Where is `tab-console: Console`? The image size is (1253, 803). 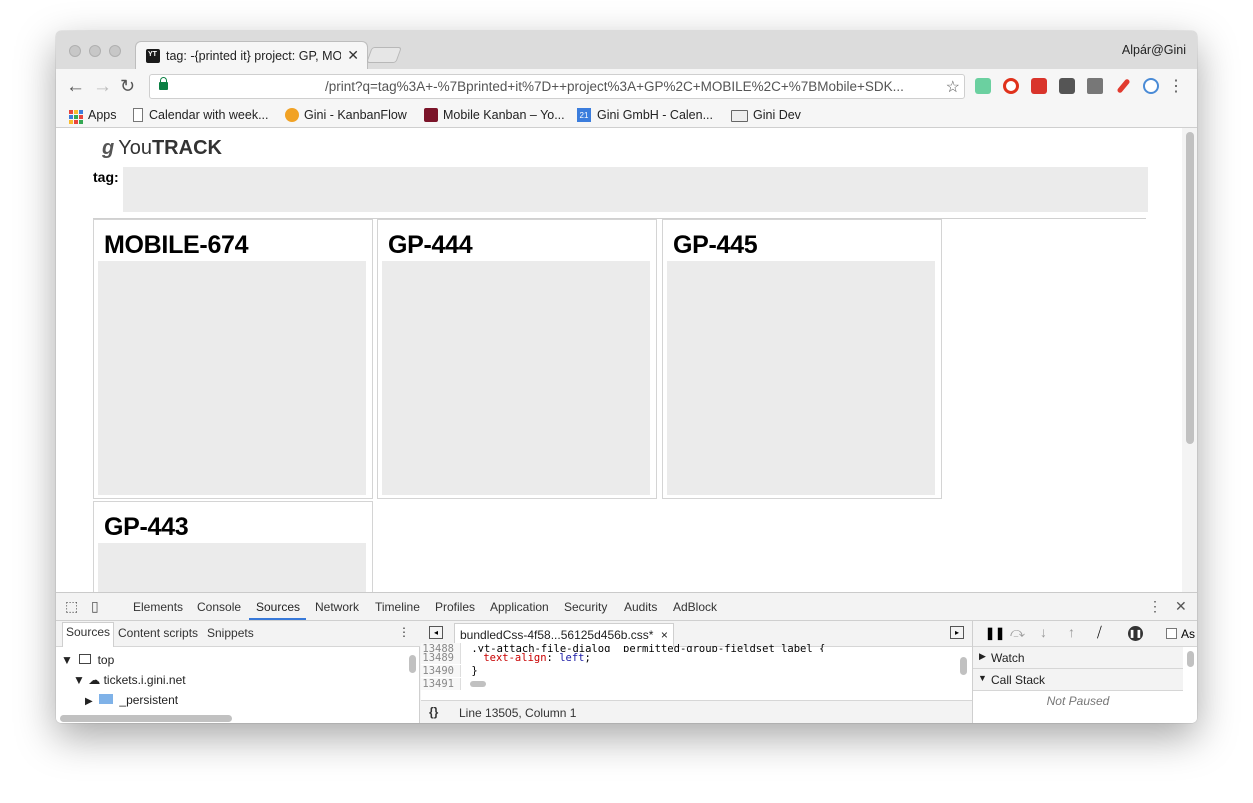 tab-console: Console is located at coordinates (219, 607).